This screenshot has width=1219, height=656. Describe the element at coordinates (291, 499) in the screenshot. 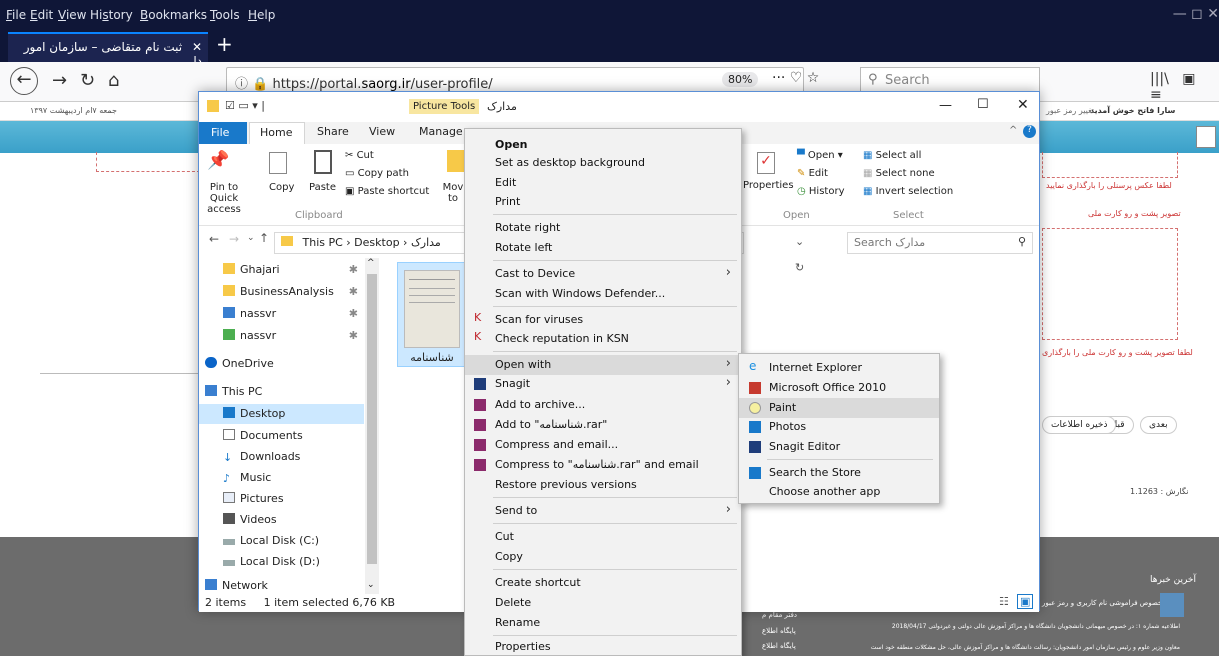

I see `nav-item-pictures: Pictures` at that location.